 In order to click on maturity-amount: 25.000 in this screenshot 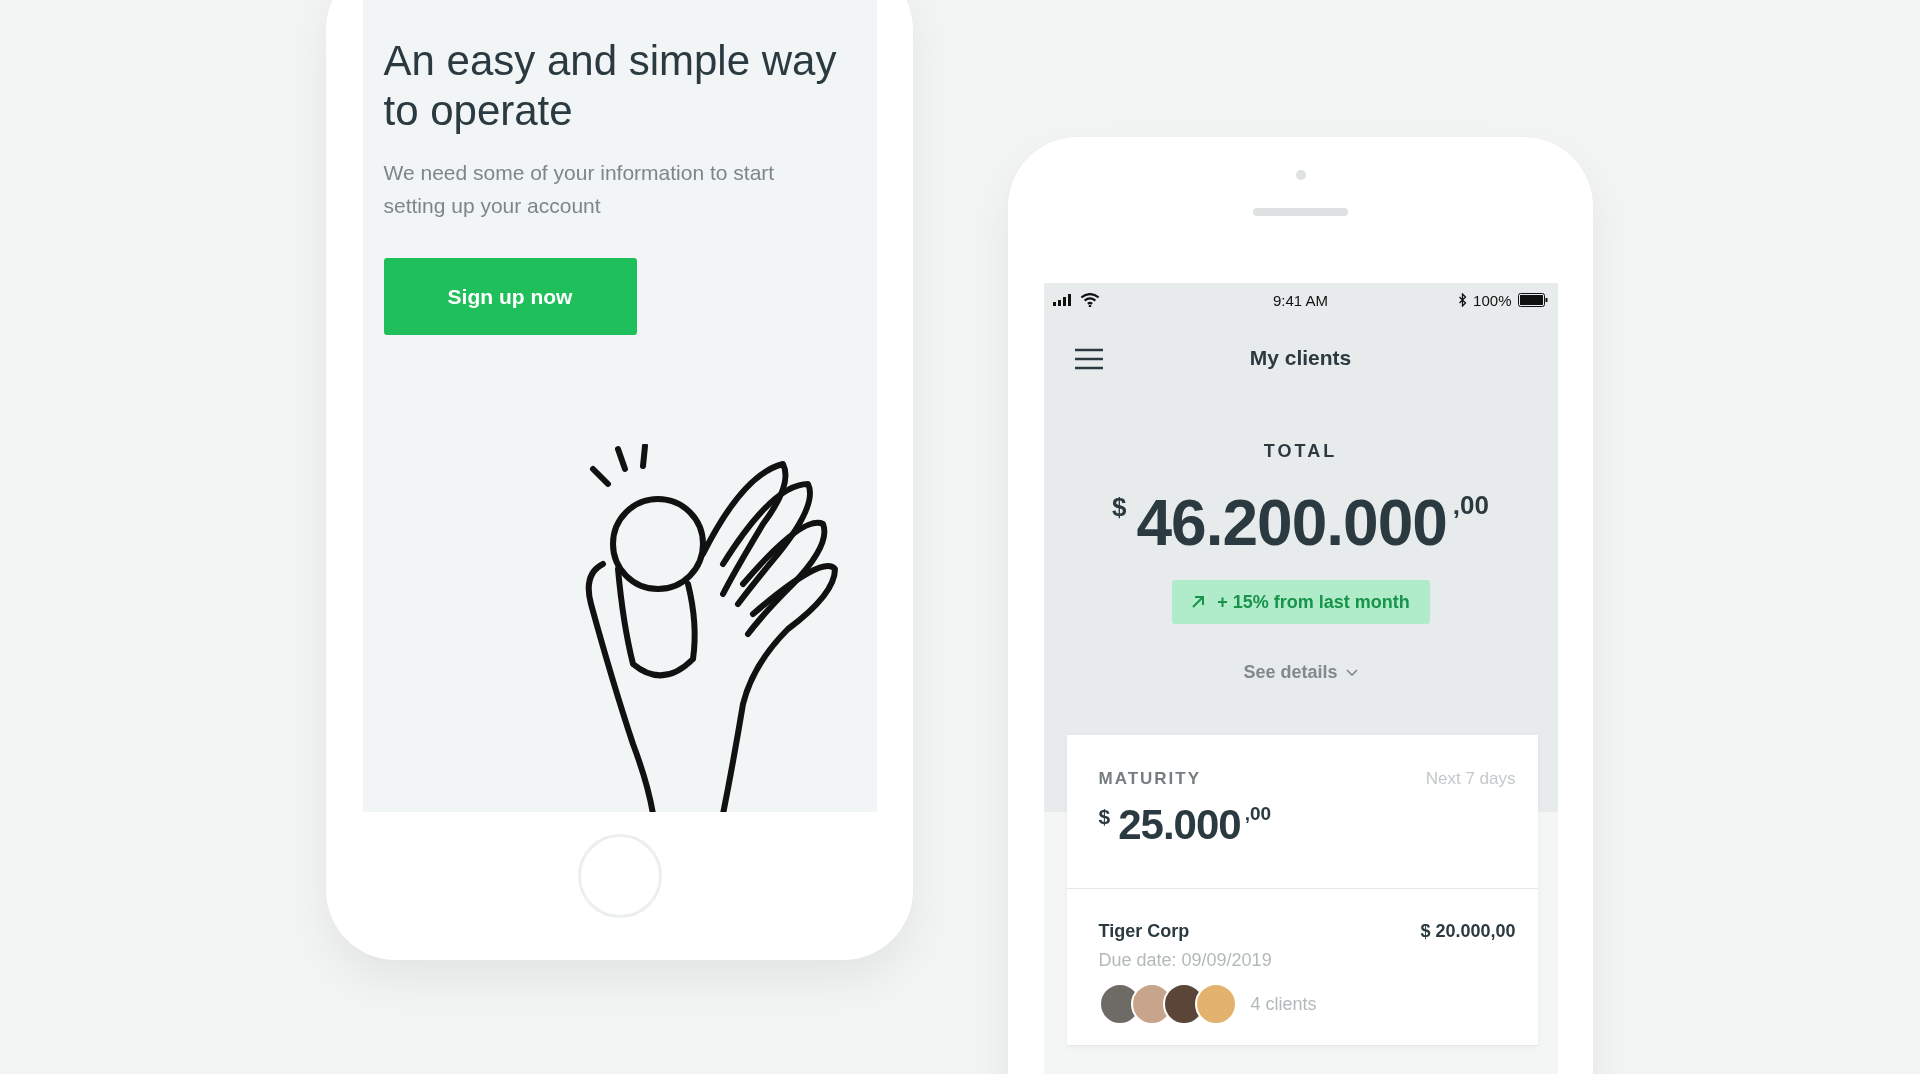, I will do `click(1179, 825)`.